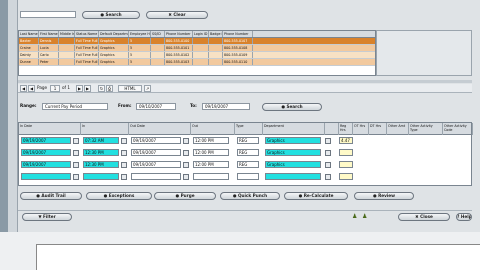 This screenshot has width=480, height=270. What do you see at coordinates (47, 217) in the screenshot?
I see `filter-button: ▼ Filter` at bounding box center [47, 217].